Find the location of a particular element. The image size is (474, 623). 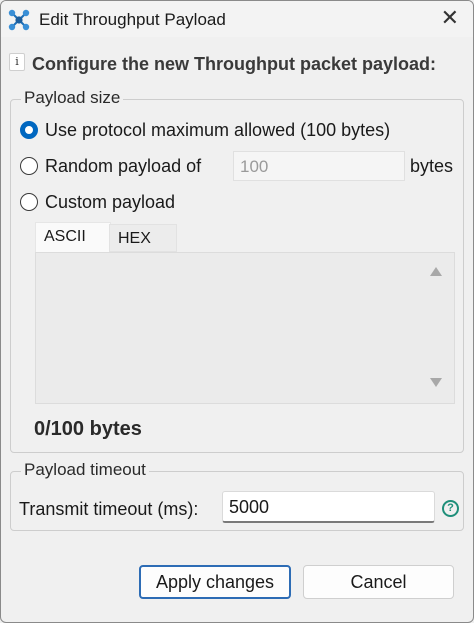

transmit-timeout-label: Transmit timeout (ms): is located at coordinates (109, 509).